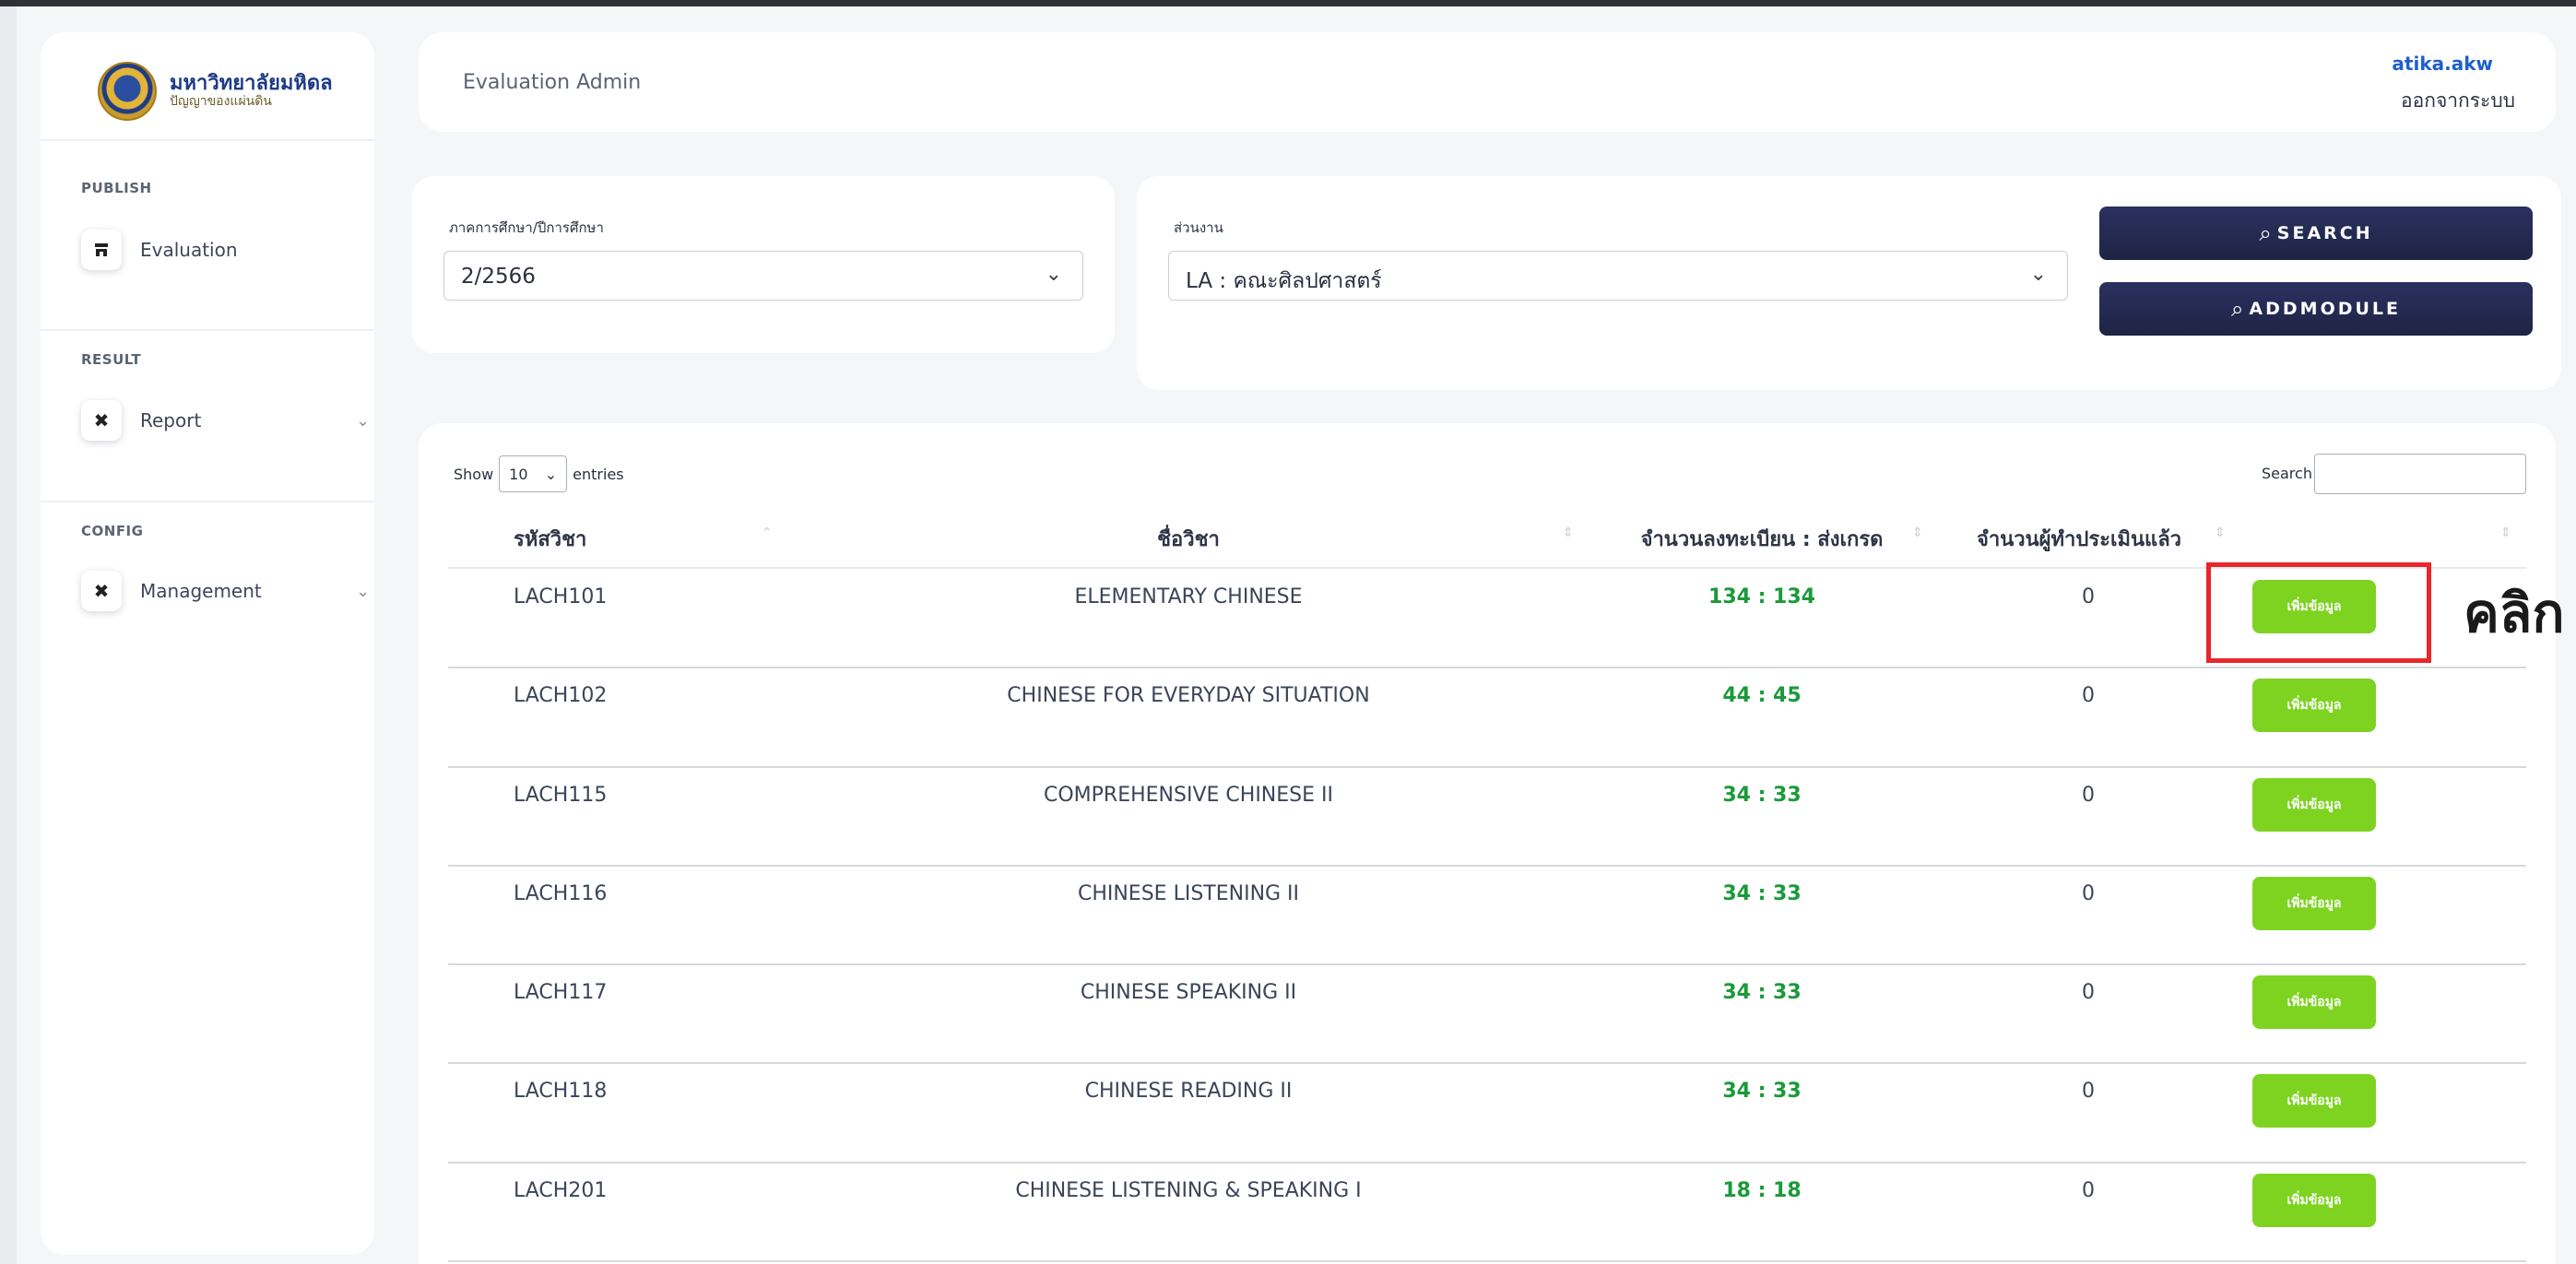 This screenshot has height=1264, width=2576. I want to click on course-code: LACH101, so click(561, 596).